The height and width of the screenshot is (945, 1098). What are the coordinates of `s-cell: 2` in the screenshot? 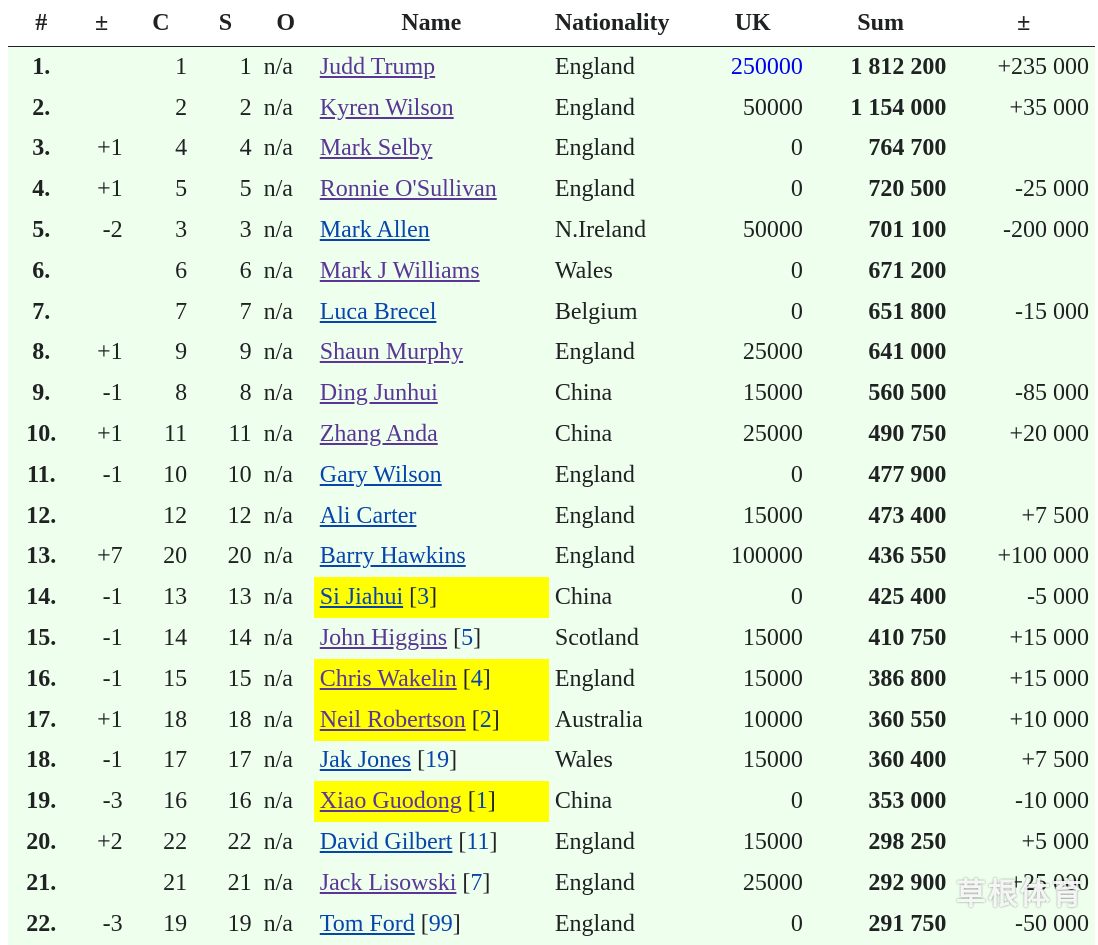 It's located at (225, 108).